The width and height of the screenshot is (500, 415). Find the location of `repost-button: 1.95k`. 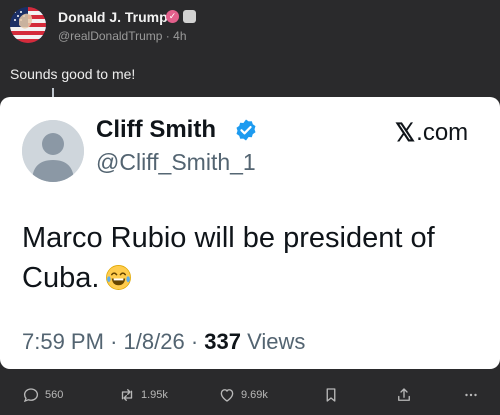

repost-button: 1.95k is located at coordinates (143, 395).